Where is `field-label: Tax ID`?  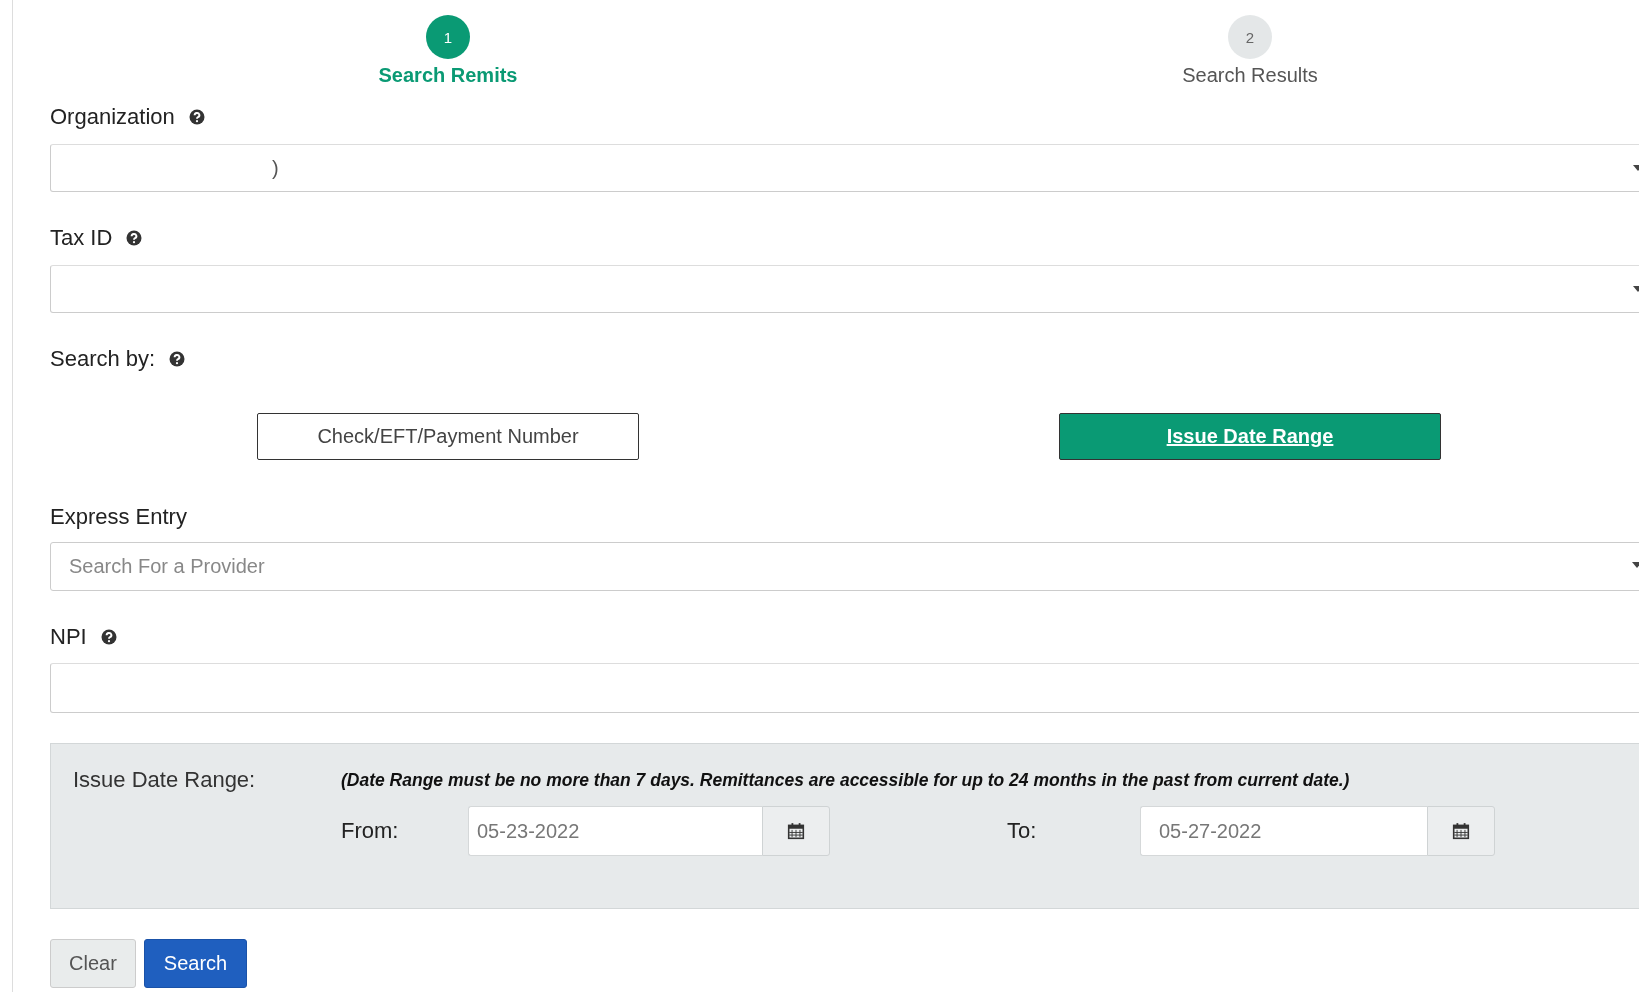
field-label: Tax ID is located at coordinates (81, 238).